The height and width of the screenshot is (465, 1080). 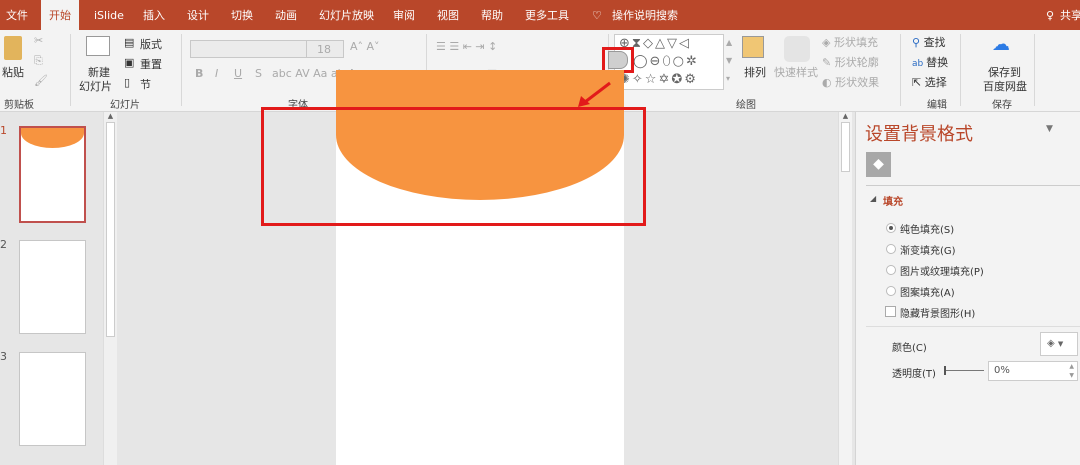 I want to click on transparency-label: 透明度(T), so click(x=914, y=374).